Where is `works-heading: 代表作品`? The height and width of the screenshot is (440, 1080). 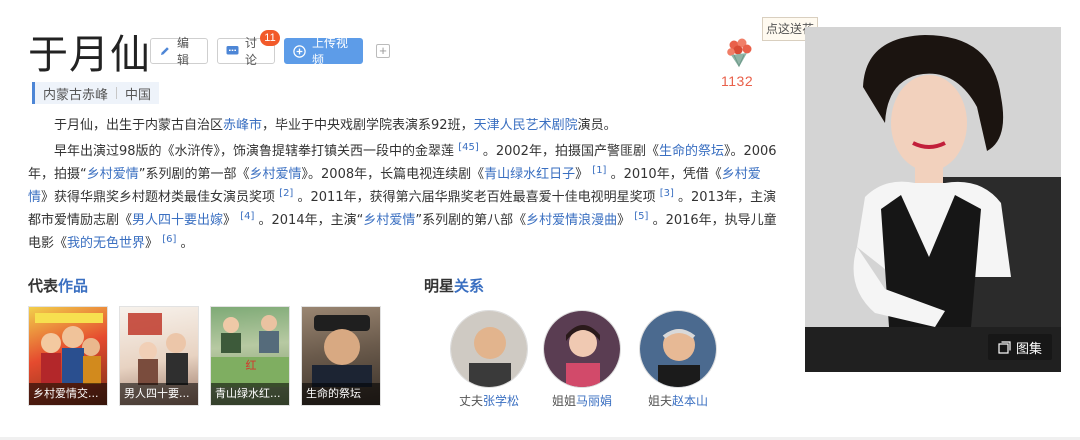 works-heading: 代表作品 is located at coordinates (58, 285).